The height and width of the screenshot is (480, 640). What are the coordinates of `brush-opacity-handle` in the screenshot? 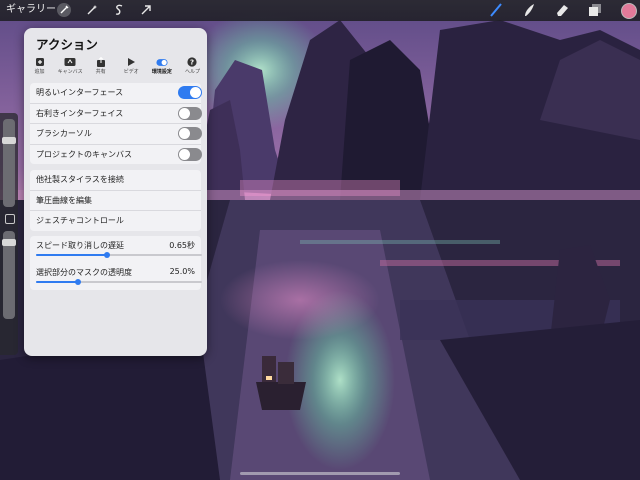 It's located at (9, 242).